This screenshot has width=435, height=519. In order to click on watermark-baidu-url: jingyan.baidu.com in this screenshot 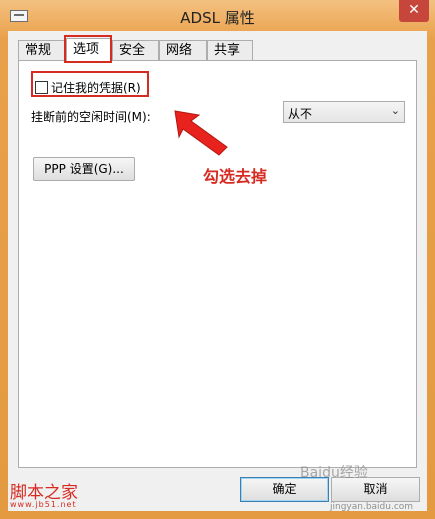, I will do `click(372, 507)`.